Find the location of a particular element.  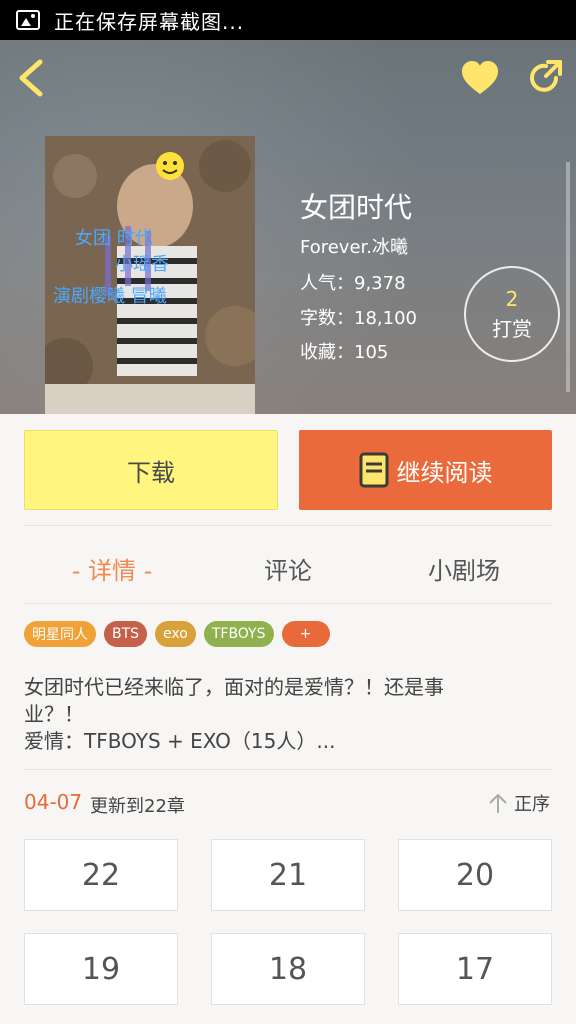

tag-exo: exo is located at coordinates (175, 634).